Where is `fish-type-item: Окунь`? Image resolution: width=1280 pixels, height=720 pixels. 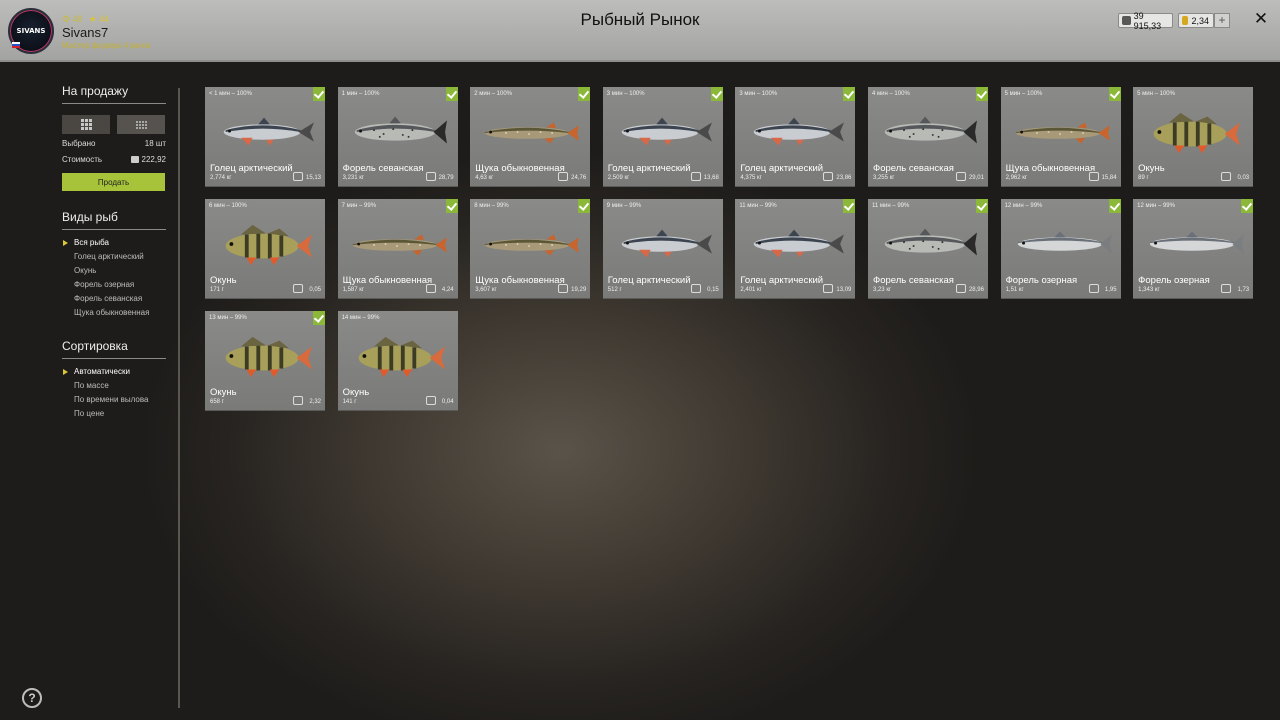
fish-type-item: Окунь is located at coordinates (114, 271).